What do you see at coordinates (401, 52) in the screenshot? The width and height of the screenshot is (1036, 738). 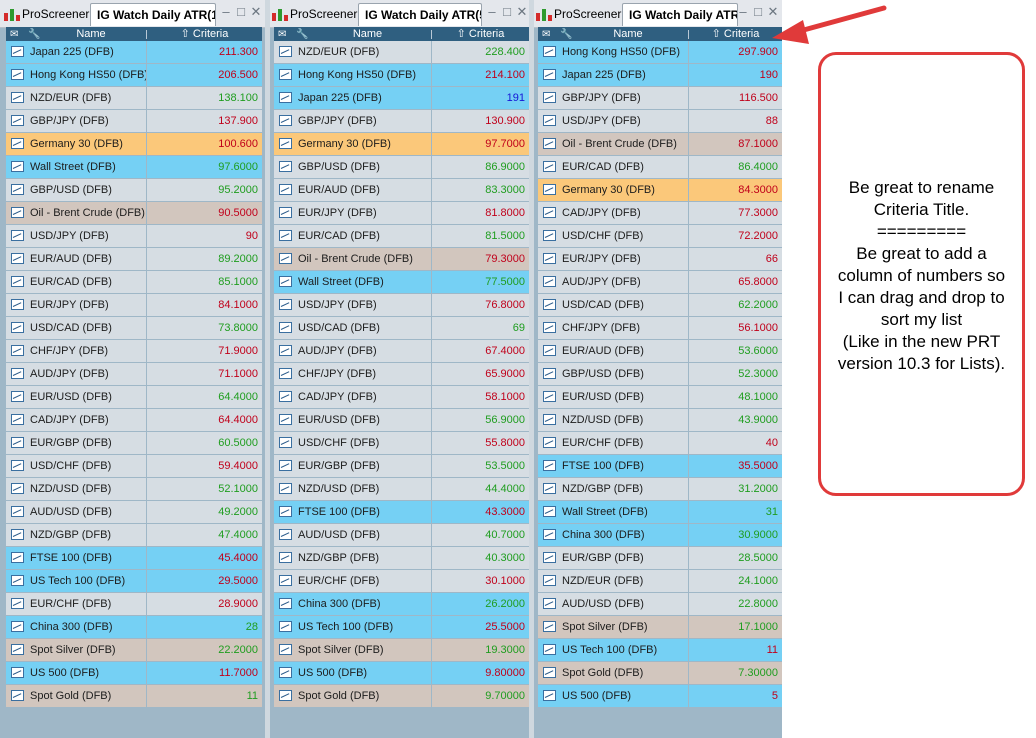 I see `table-row: NZD/EUR (DFB) 228.400` at bounding box center [401, 52].